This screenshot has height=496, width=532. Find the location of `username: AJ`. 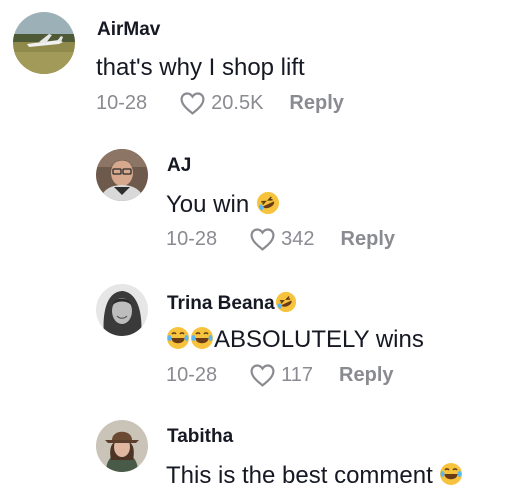

username: AJ is located at coordinates (179, 165).